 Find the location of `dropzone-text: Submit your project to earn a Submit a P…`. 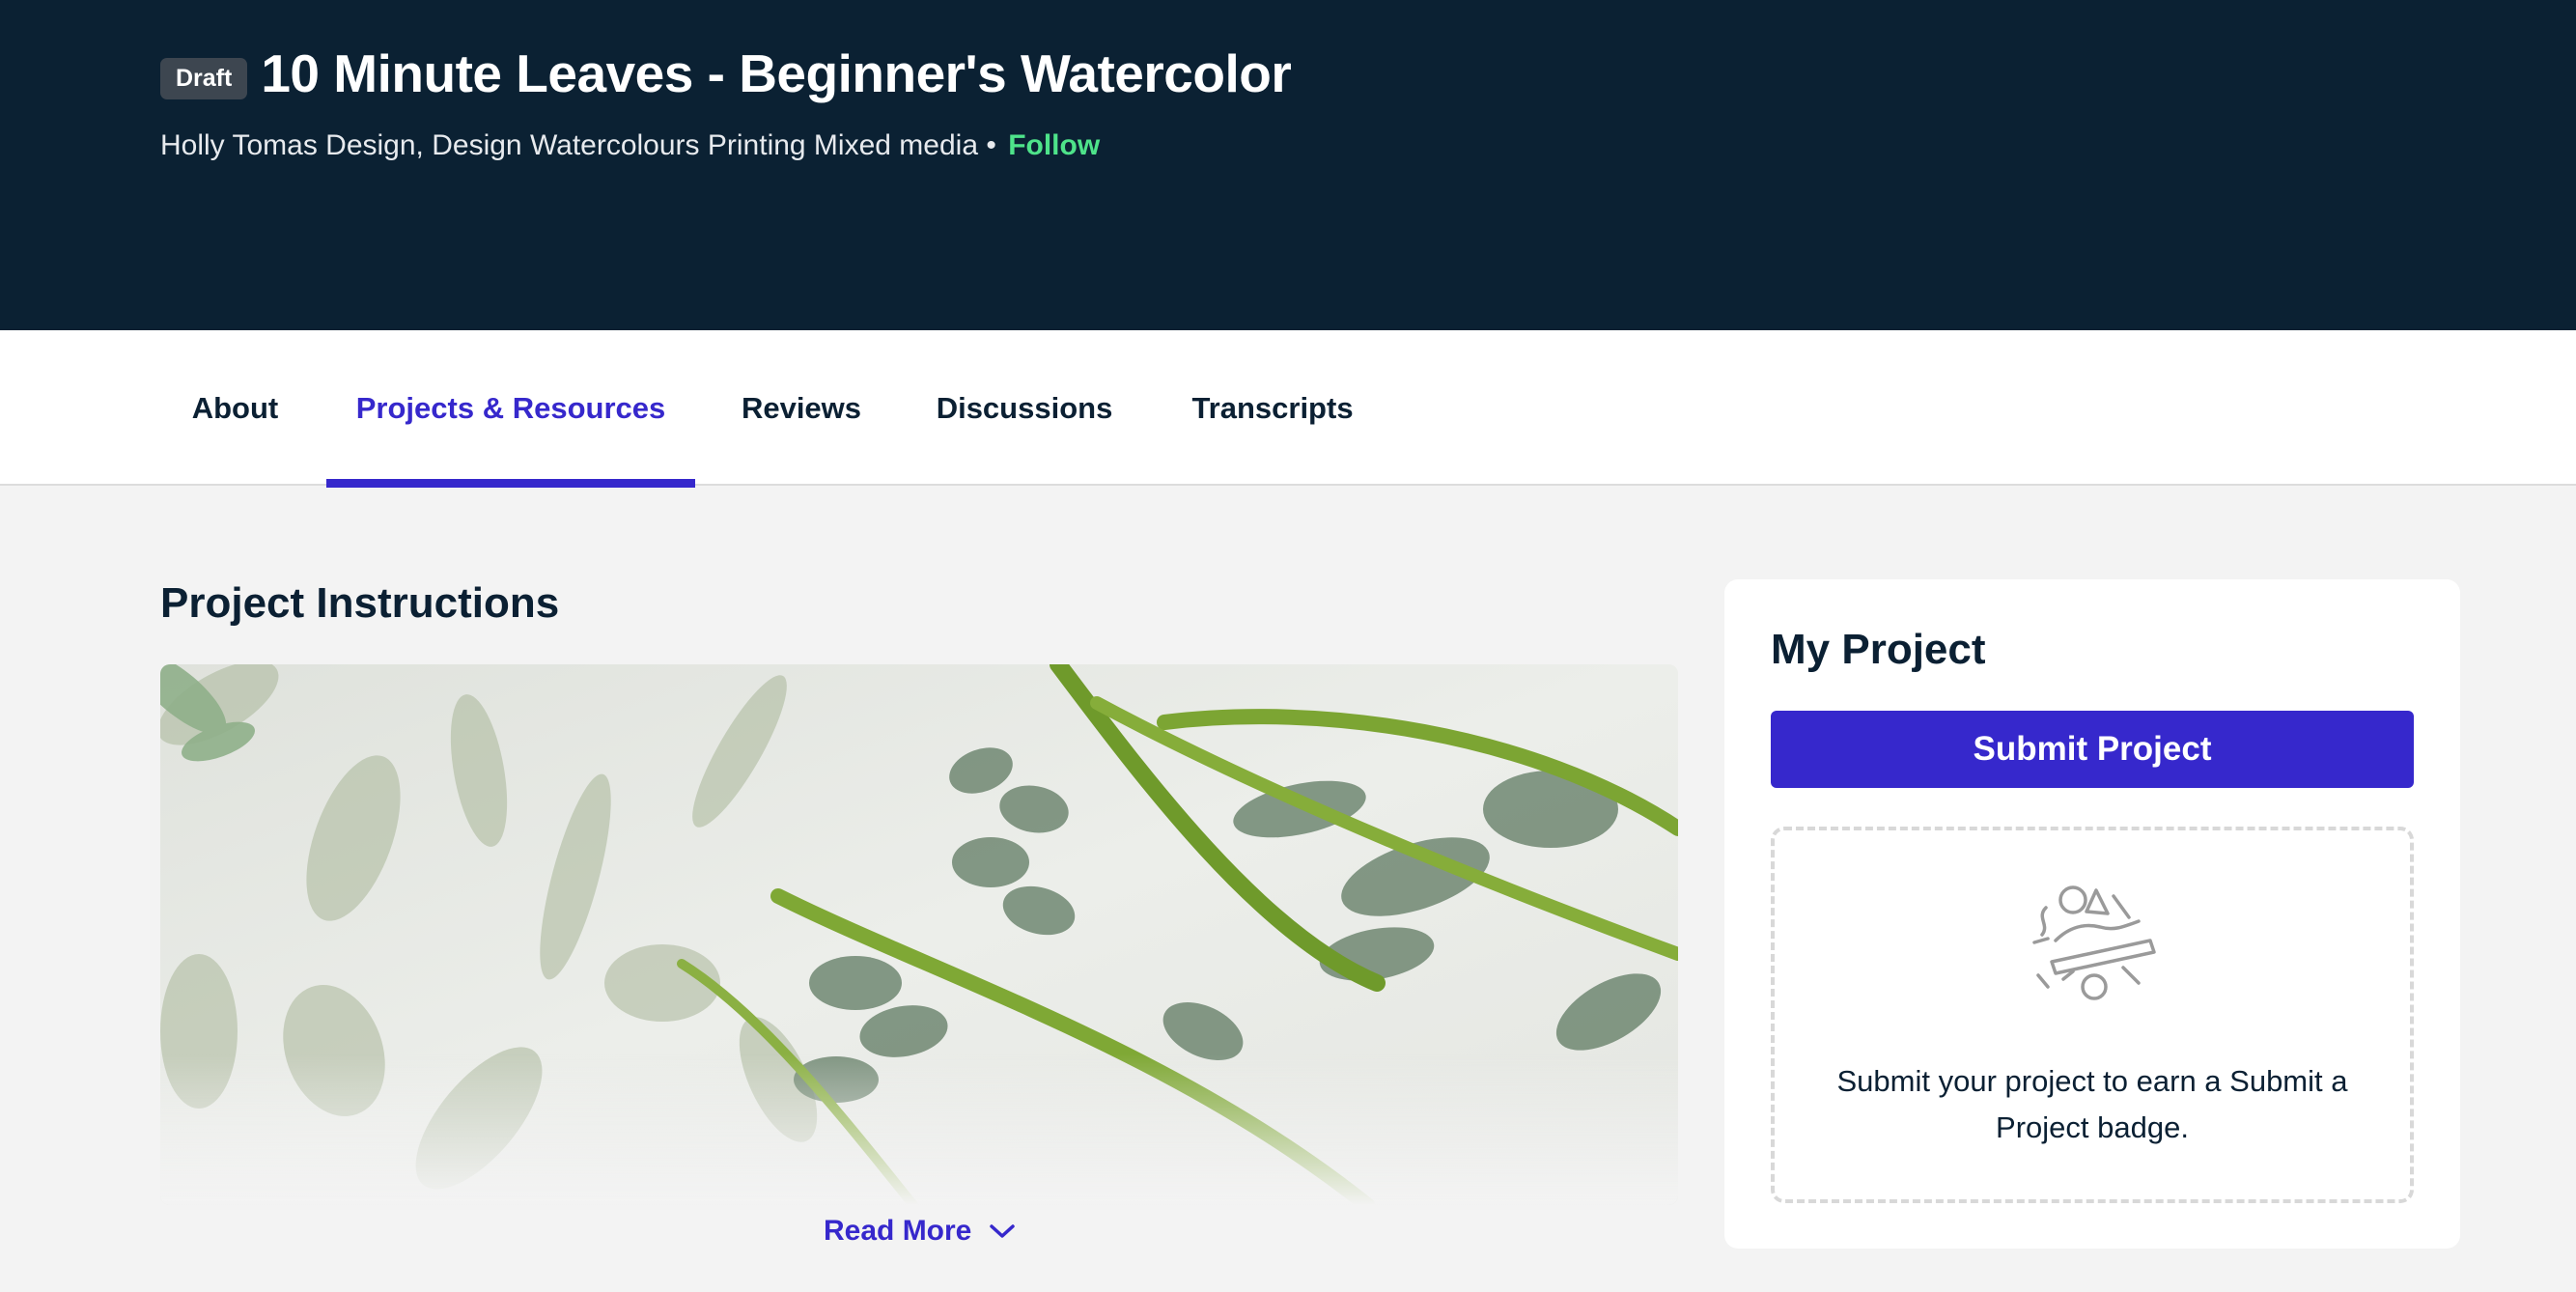

dropzone-text: Submit your project to earn a Submit a P… is located at coordinates (2092, 1104).